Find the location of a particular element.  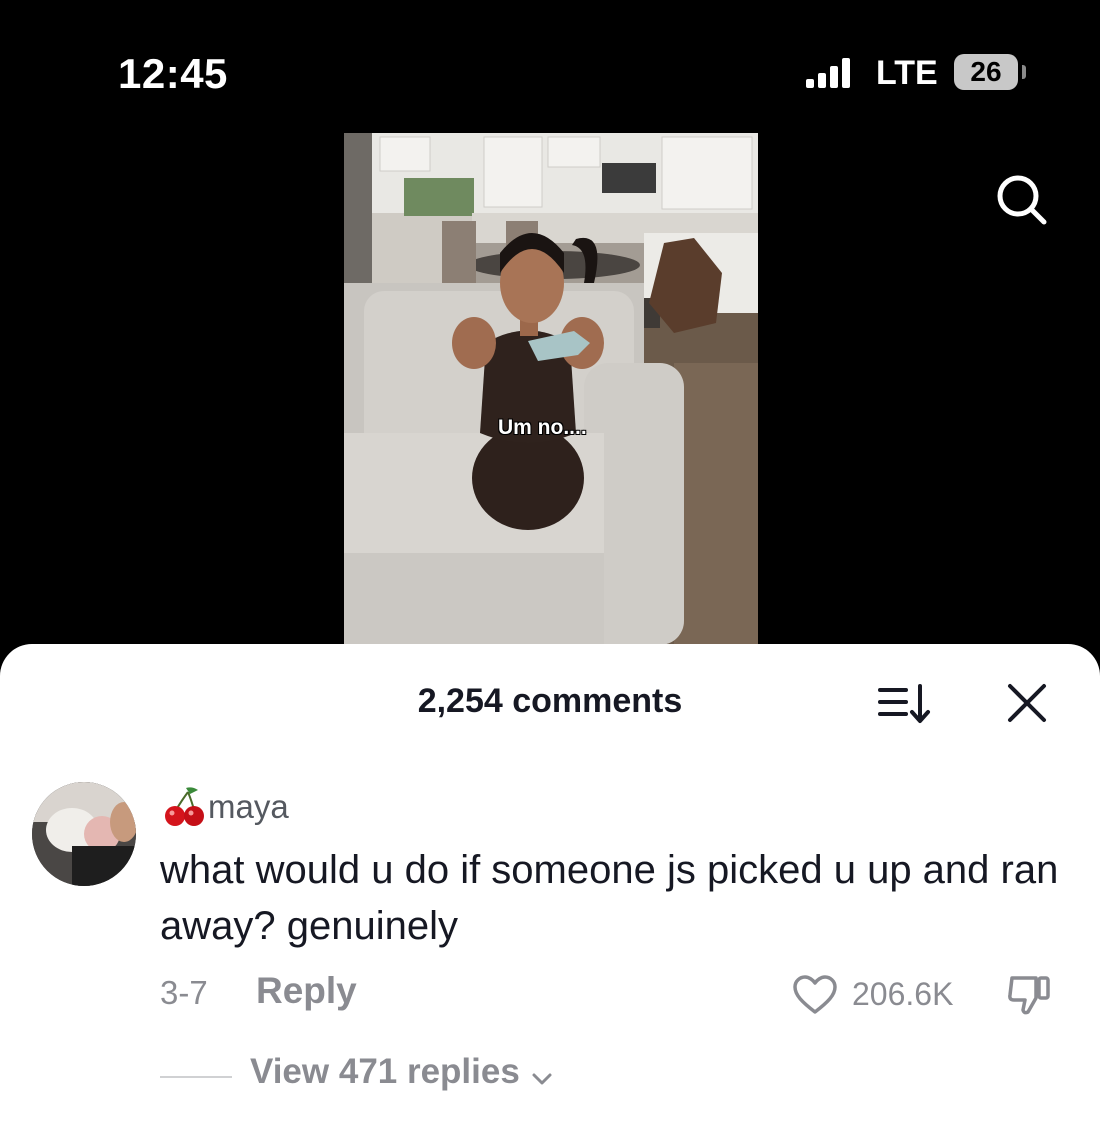

username: maya is located at coordinates (248, 807).